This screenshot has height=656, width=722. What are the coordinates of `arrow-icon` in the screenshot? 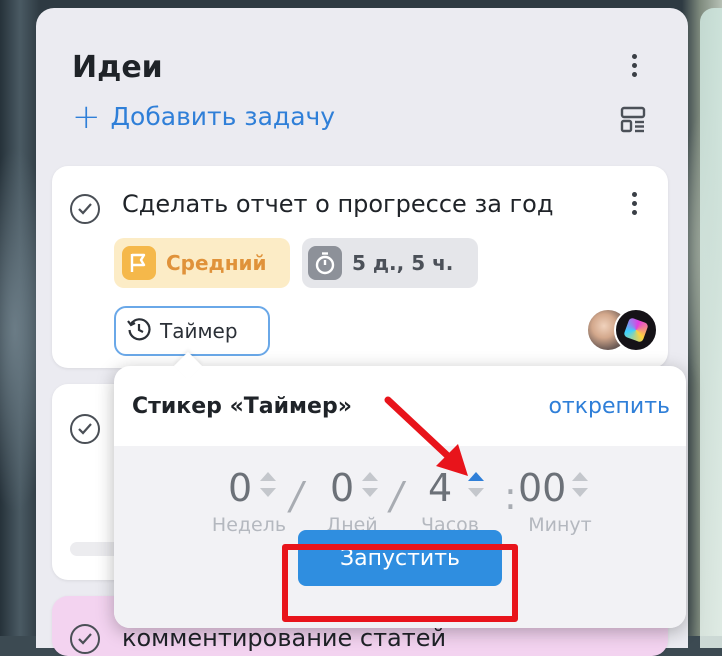 It's located at (426, 436).